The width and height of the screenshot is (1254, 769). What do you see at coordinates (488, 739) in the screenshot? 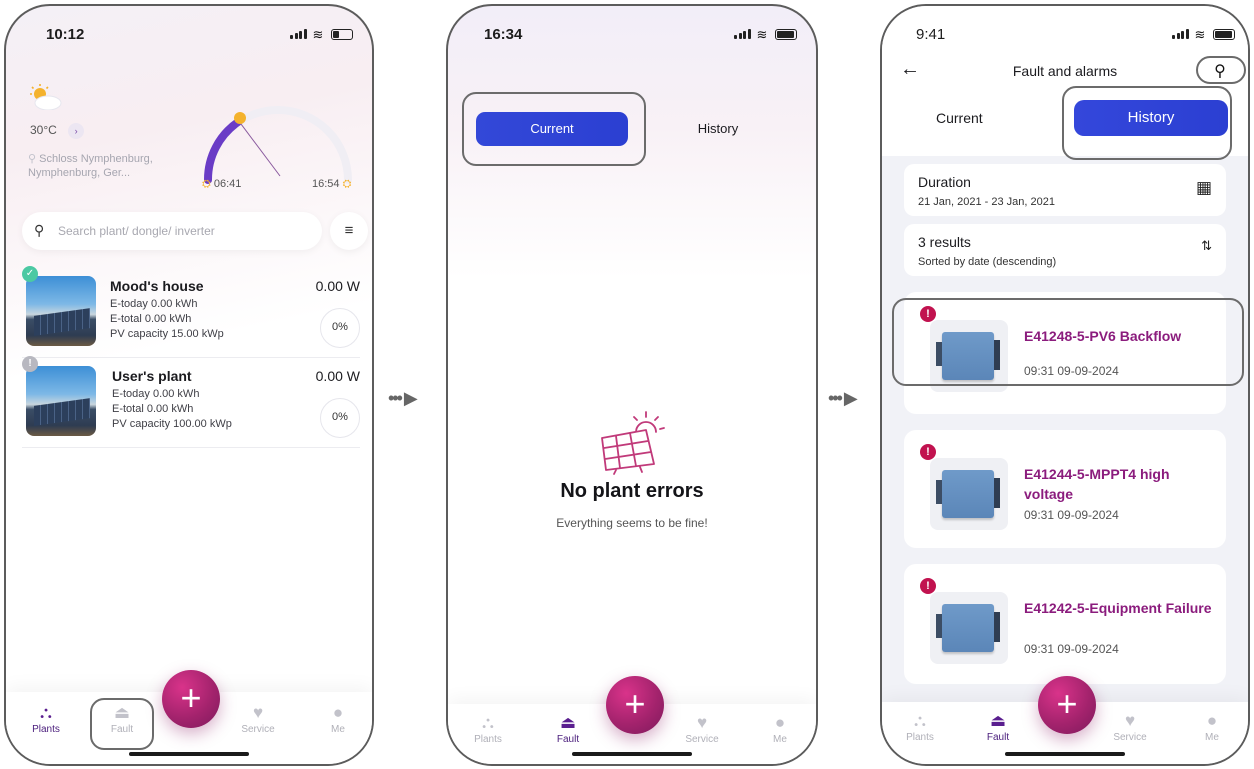
I see `nav-plants-label: Plants` at bounding box center [488, 739].